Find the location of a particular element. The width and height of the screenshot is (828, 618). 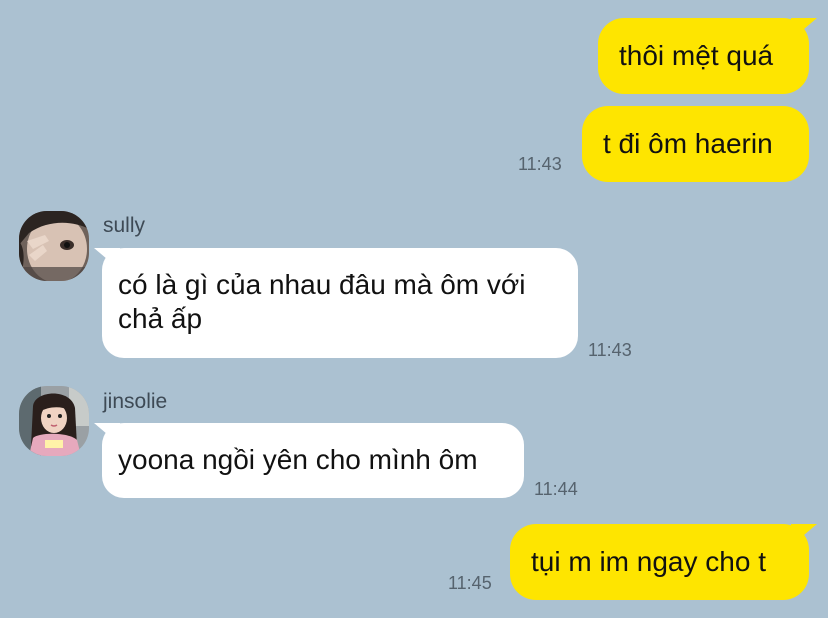

outgoing-message-bubble: t đi ôm haerin is located at coordinates (695, 144).